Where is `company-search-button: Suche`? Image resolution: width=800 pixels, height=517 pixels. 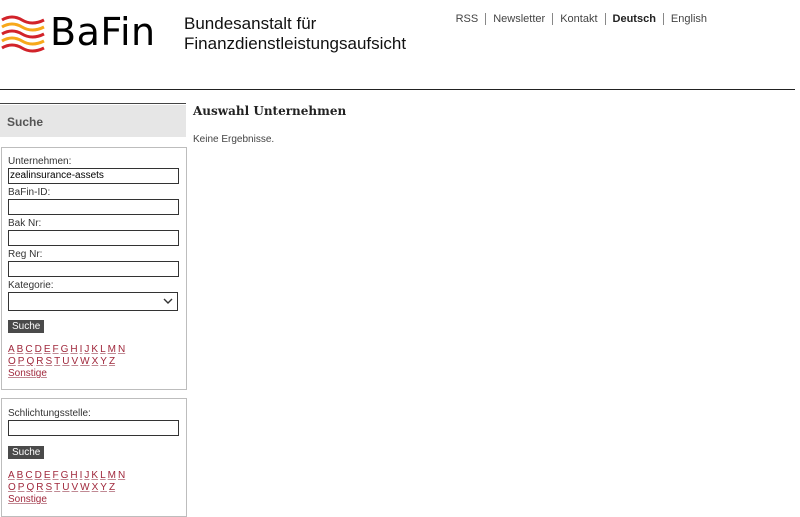
company-search-button: Suche is located at coordinates (26, 326).